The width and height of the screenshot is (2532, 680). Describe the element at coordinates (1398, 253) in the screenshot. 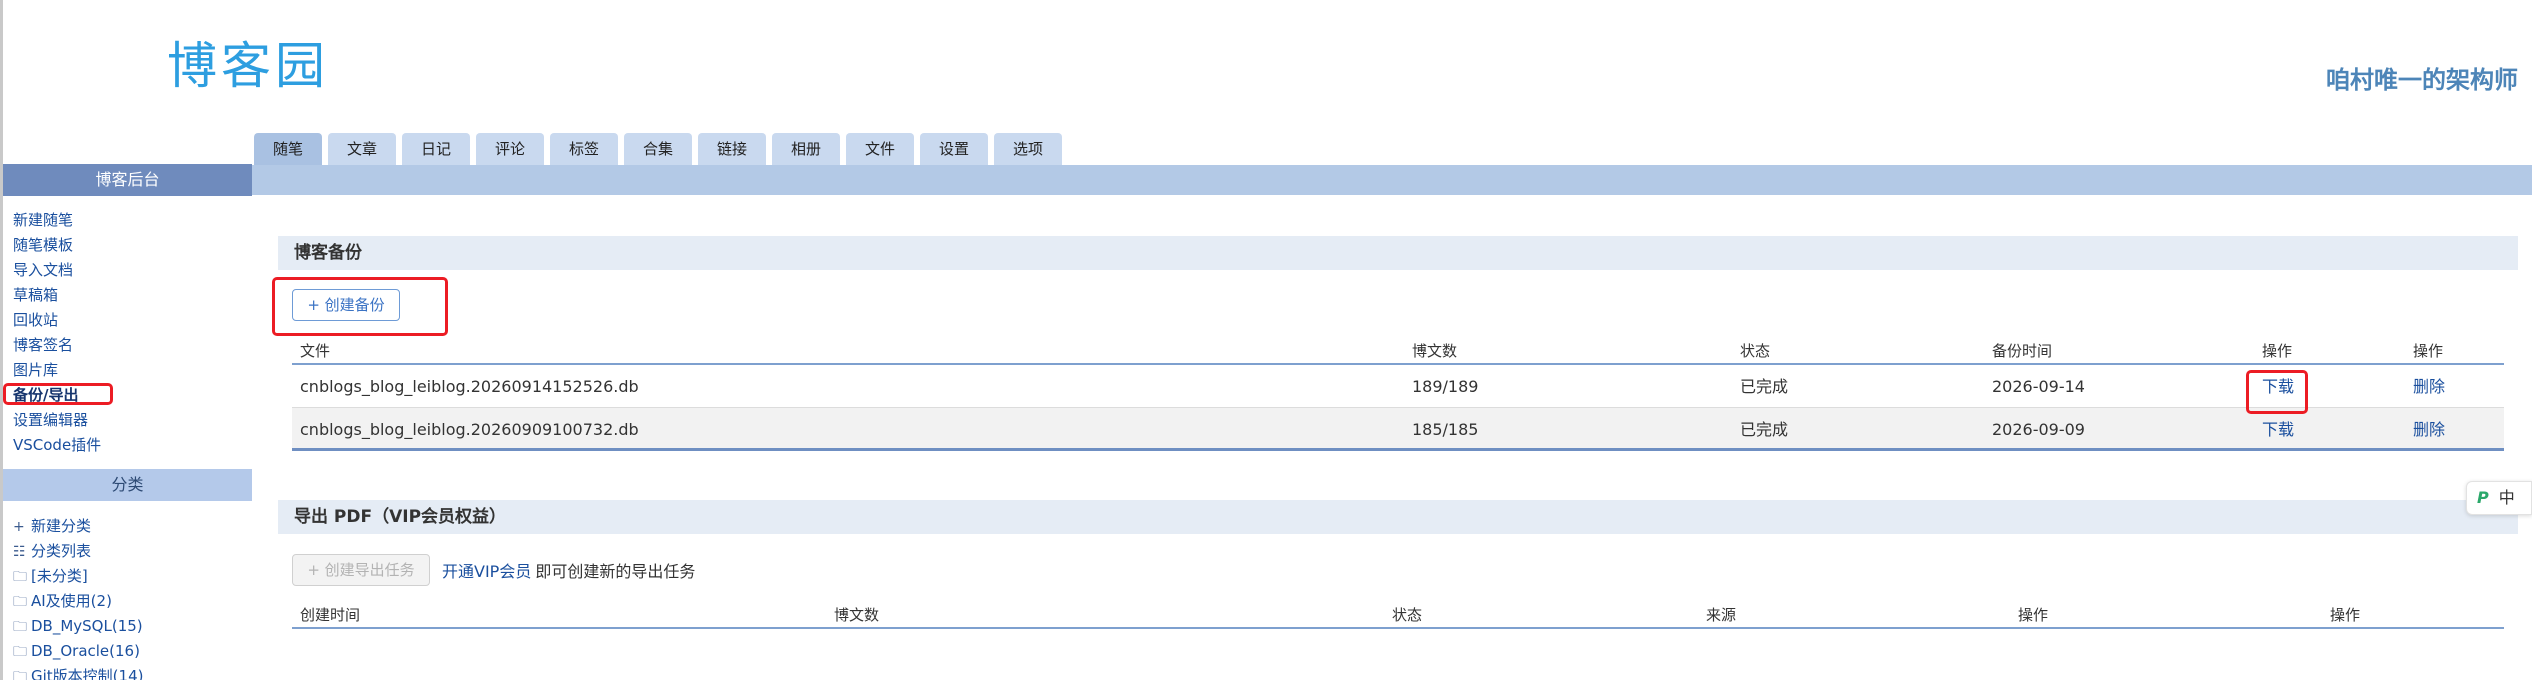

I see `backup-section-title: 博客备份` at that location.